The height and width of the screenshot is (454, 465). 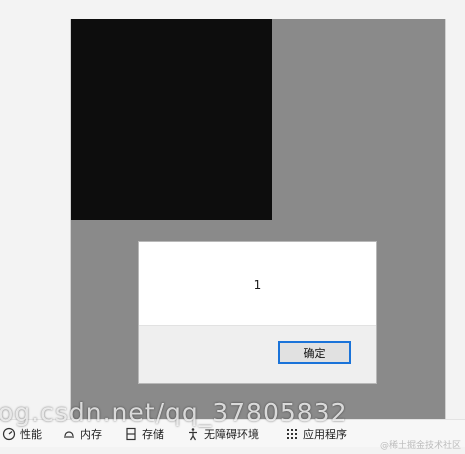 I want to click on accessibility-icon, so click(x=193, y=434).